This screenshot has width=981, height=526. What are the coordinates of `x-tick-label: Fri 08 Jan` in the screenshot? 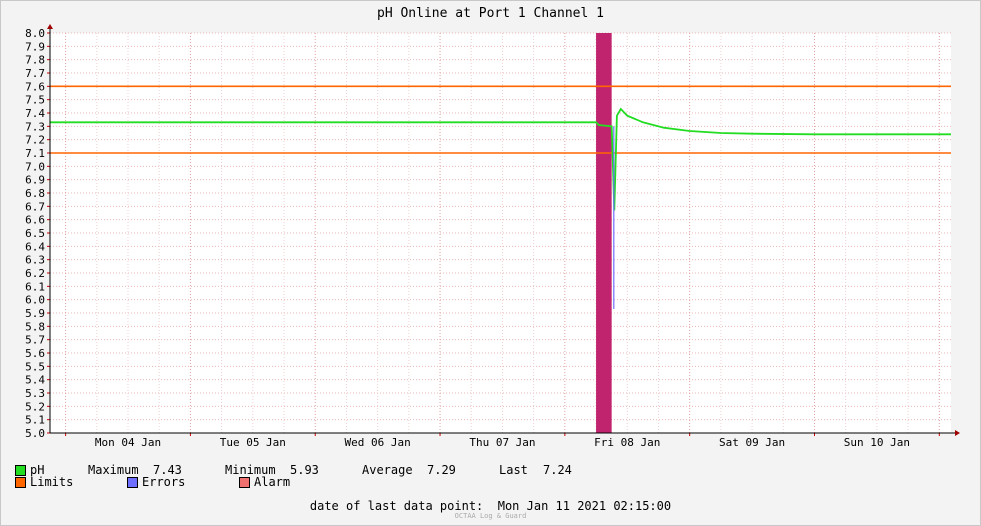 It's located at (627, 442).